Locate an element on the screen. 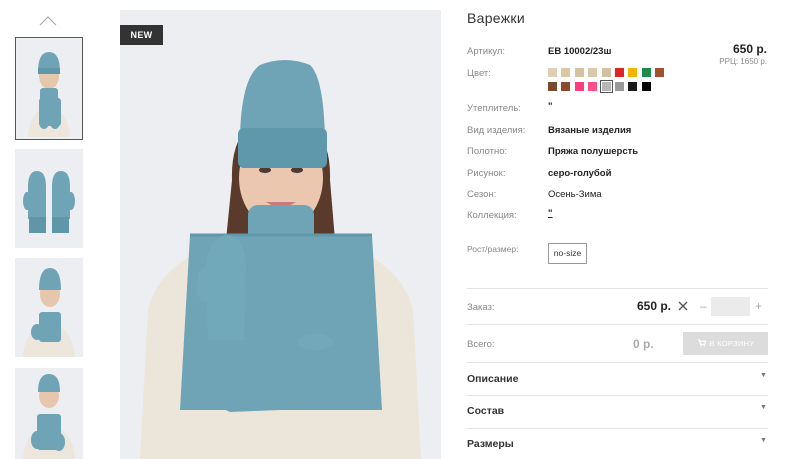  pattern-value: серо-голубой is located at coordinates (580, 173).